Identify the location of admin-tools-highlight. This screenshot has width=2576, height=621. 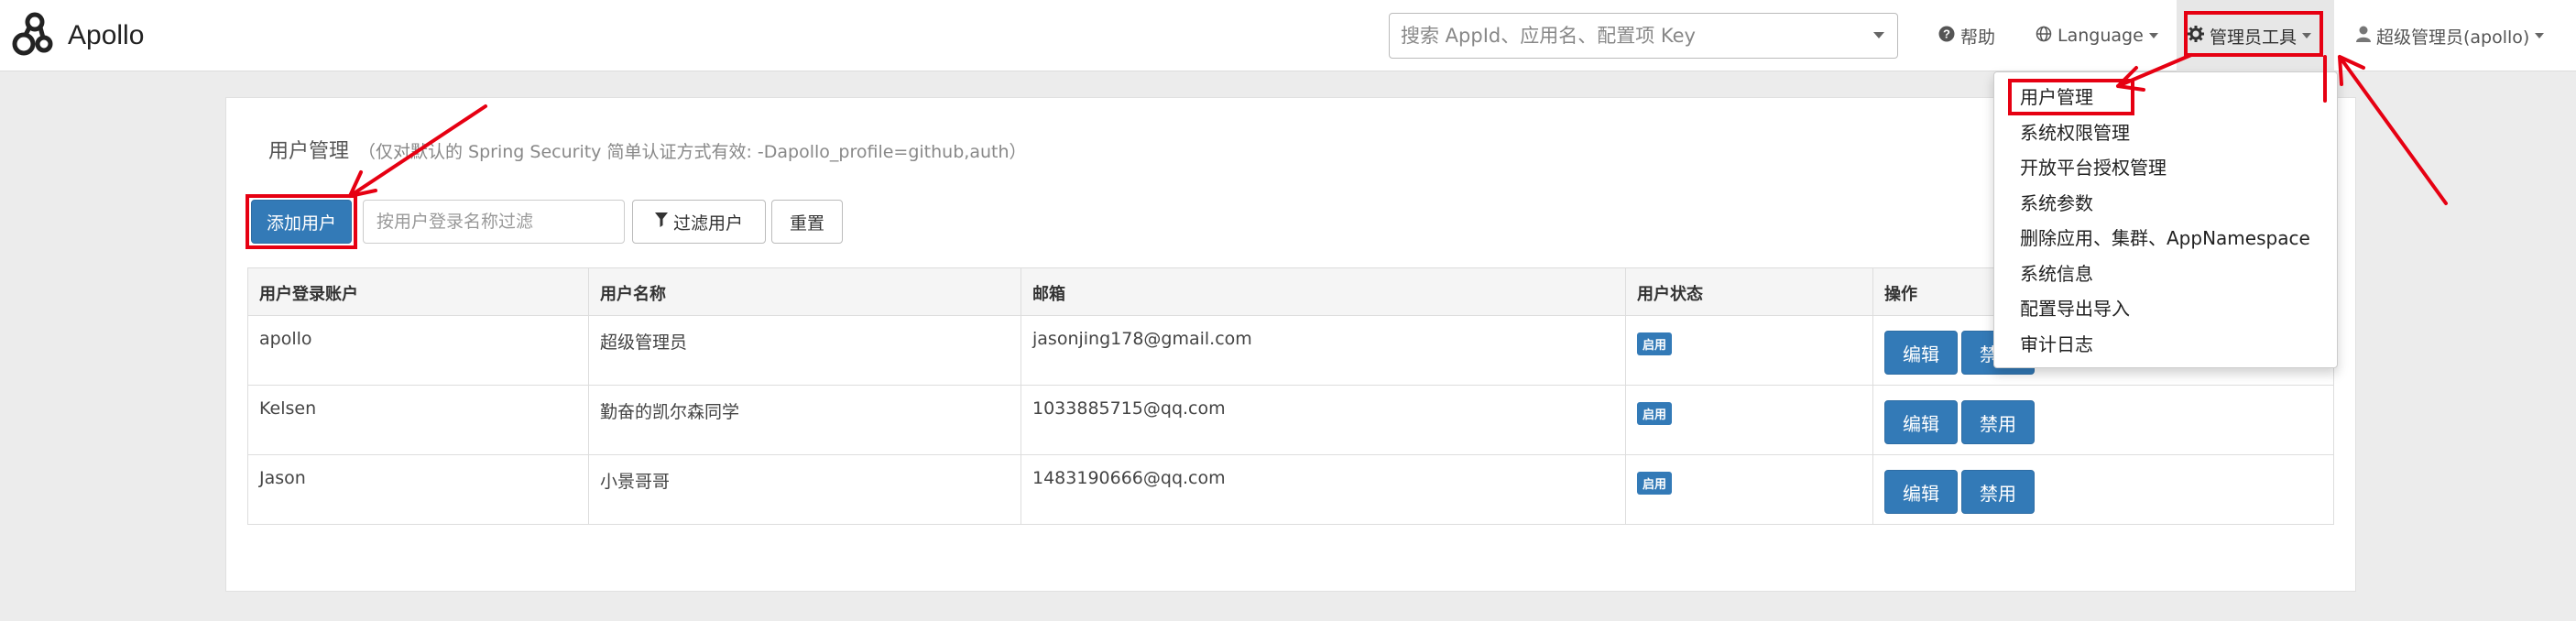
(2254, 34).